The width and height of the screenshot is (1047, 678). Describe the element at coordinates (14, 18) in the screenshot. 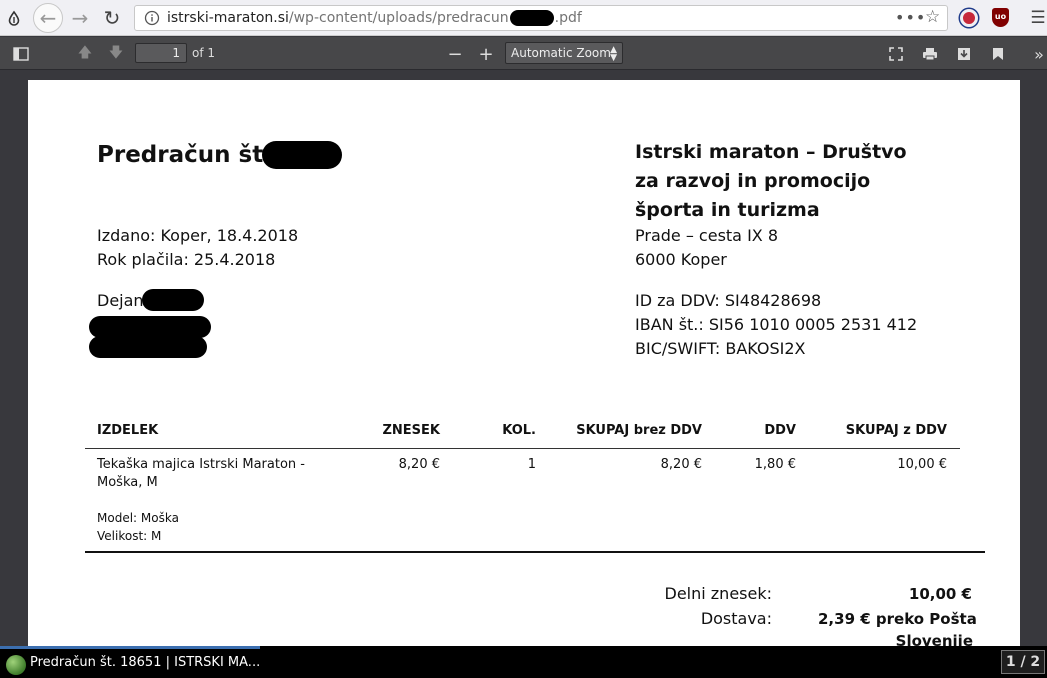

I see `sidebar-drop-icon` at that location.